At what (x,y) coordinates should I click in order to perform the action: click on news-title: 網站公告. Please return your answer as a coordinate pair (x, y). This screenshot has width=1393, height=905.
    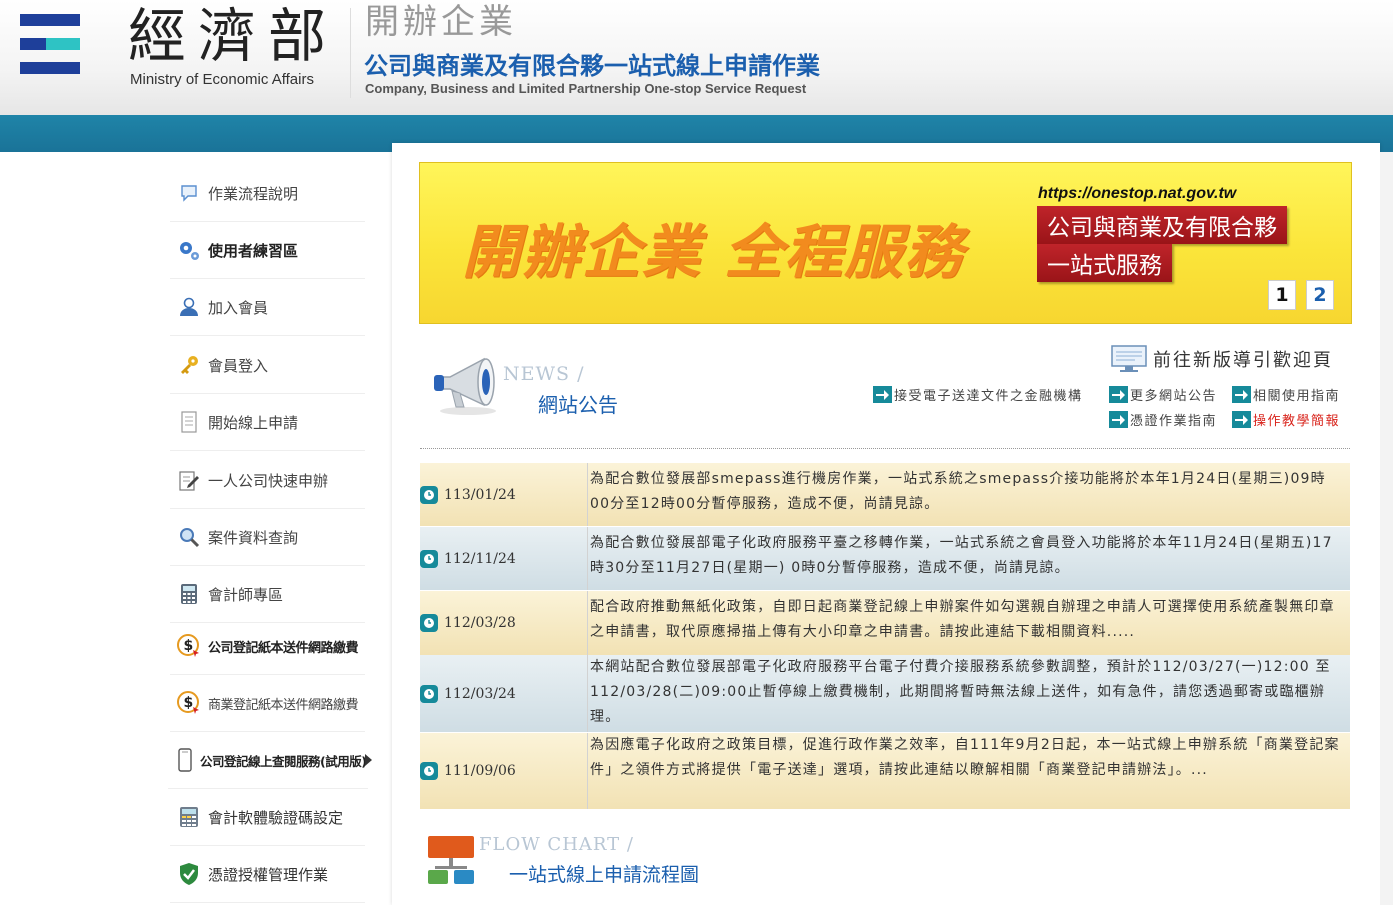
    Looking at the image, I should click on (578, 405).